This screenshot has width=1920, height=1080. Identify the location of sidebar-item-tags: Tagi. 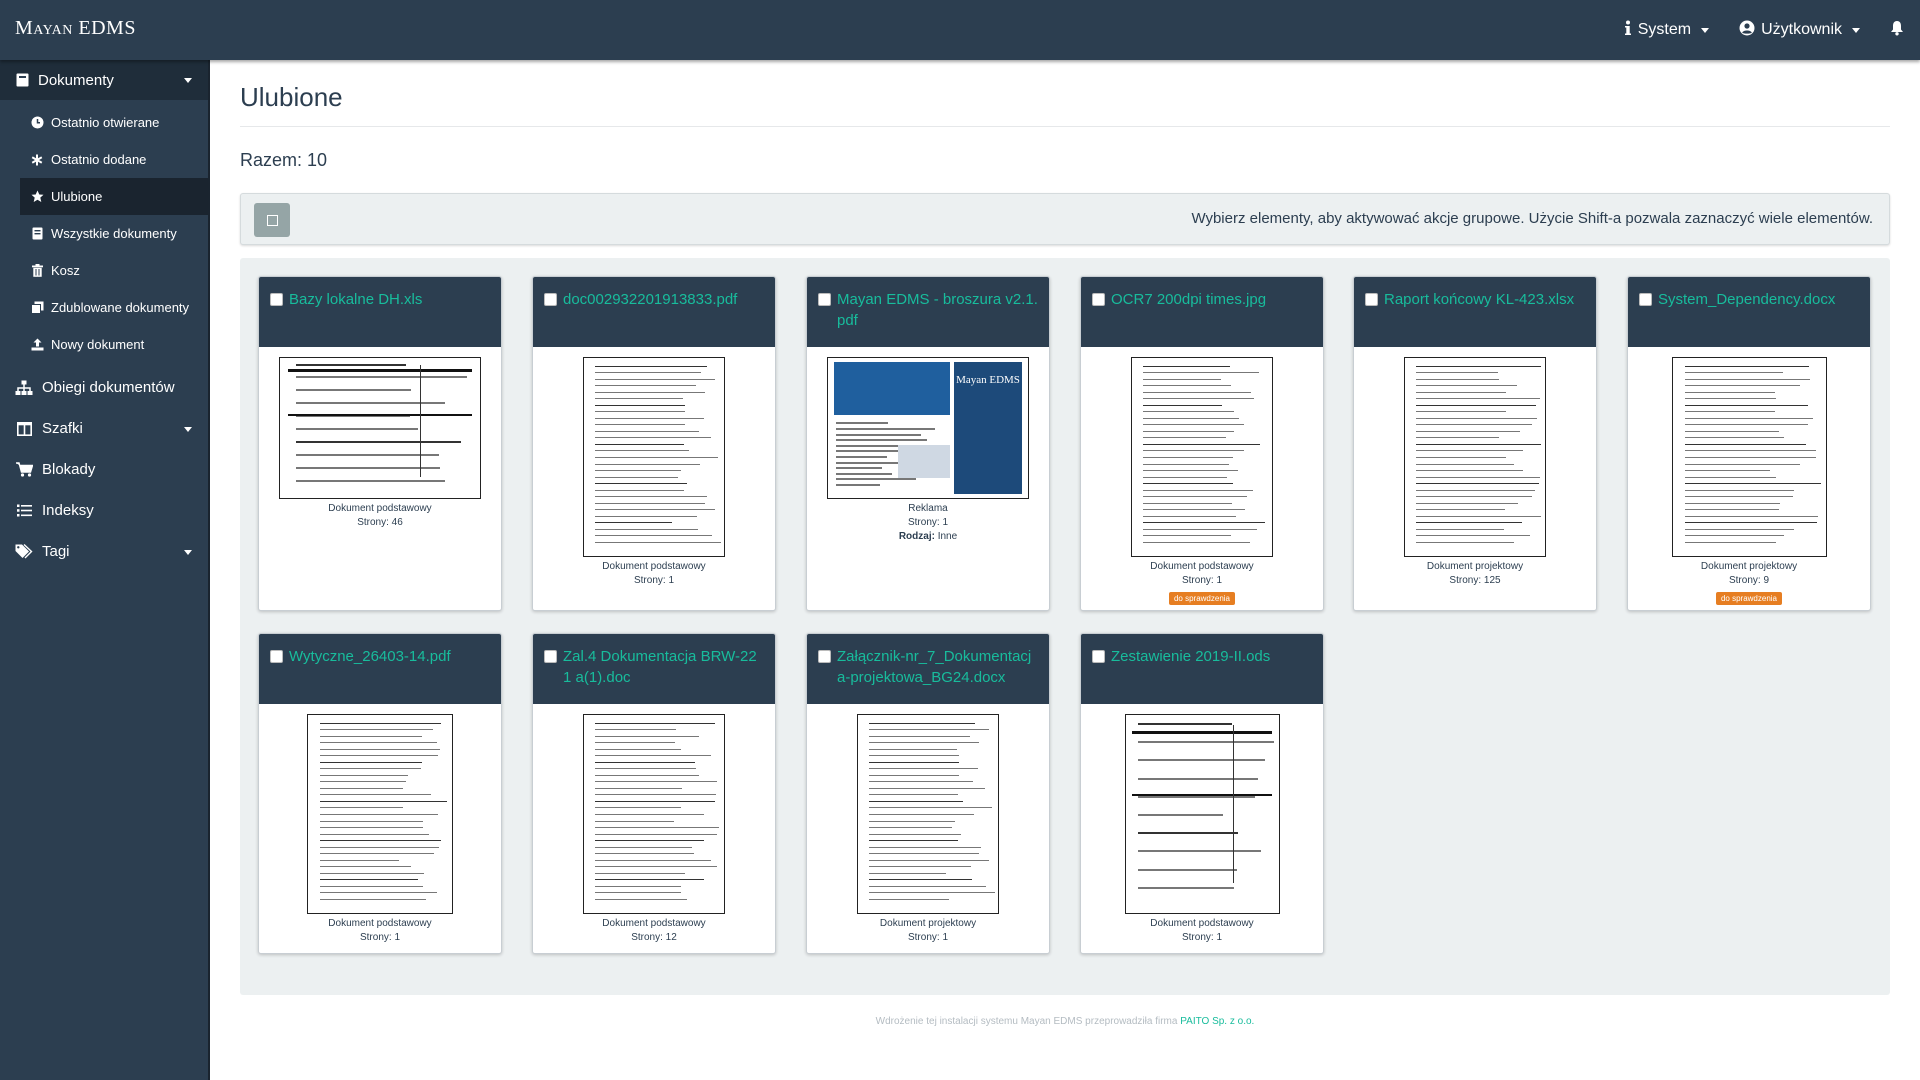
(104, 551).